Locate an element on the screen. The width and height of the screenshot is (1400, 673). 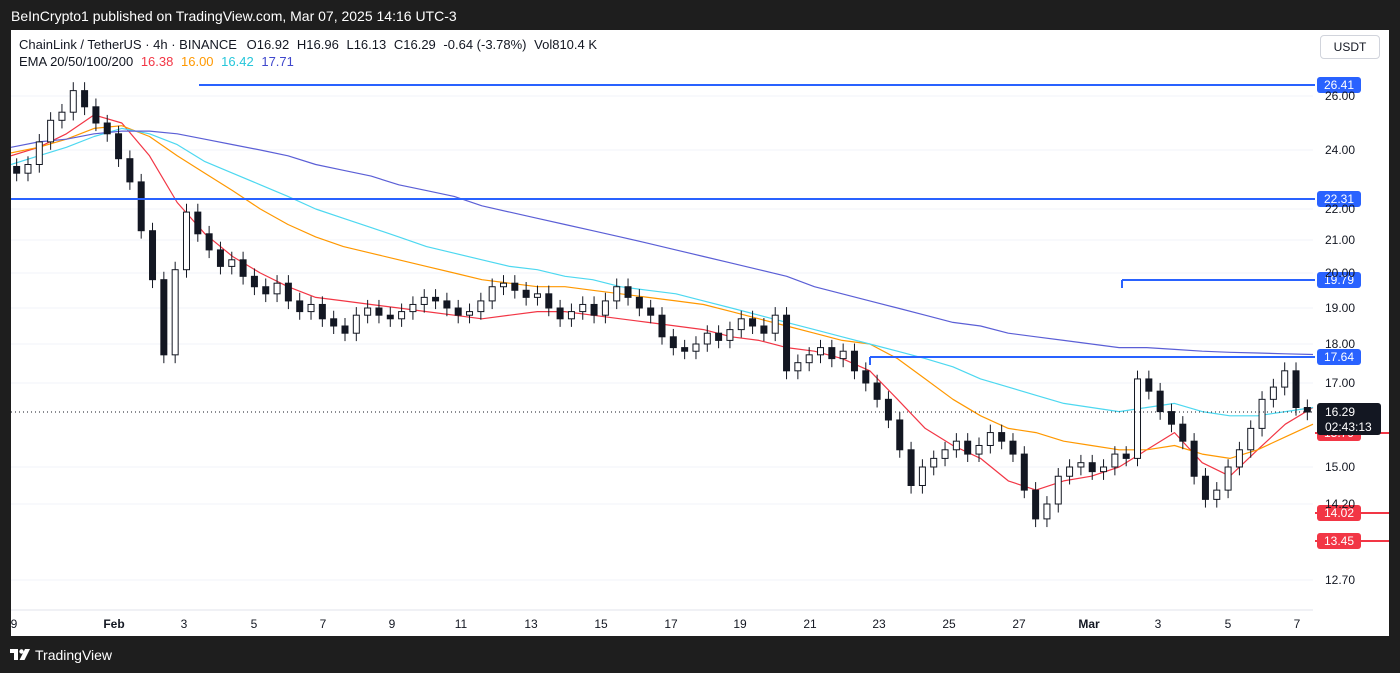
level-label-17.64: 17.64 is located at coordinates (1339, 357).